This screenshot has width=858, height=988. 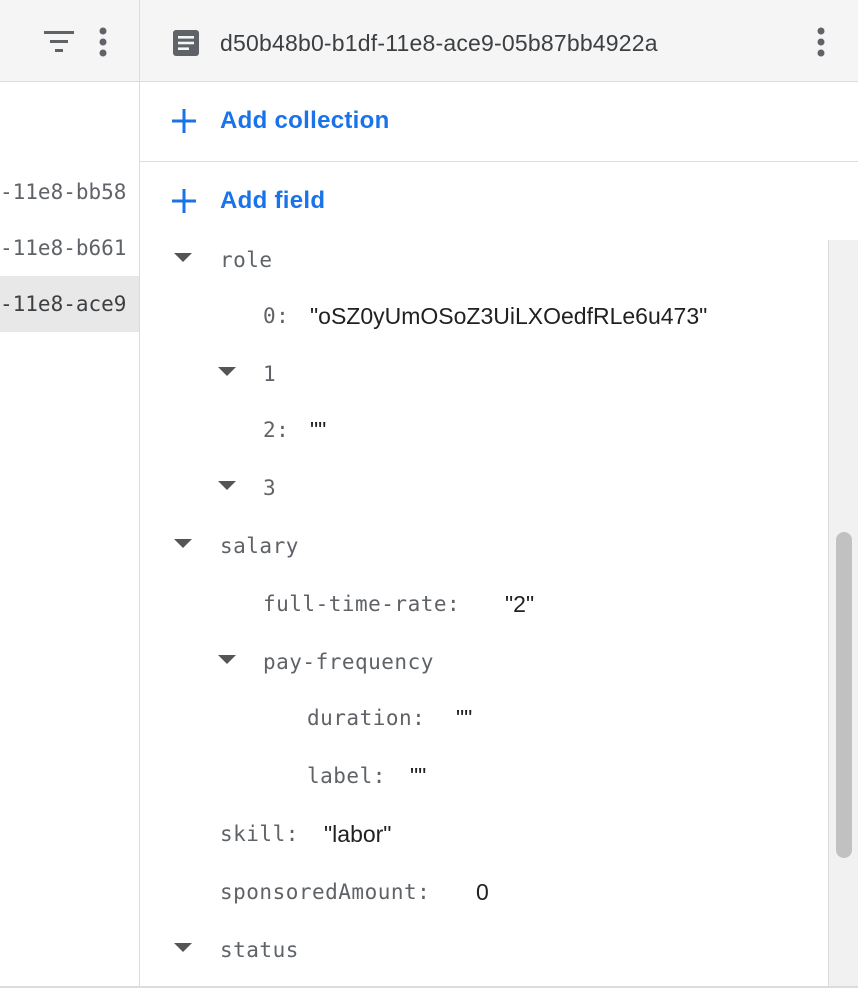 I want to click on field-key: status, so click(x=259, y=950).